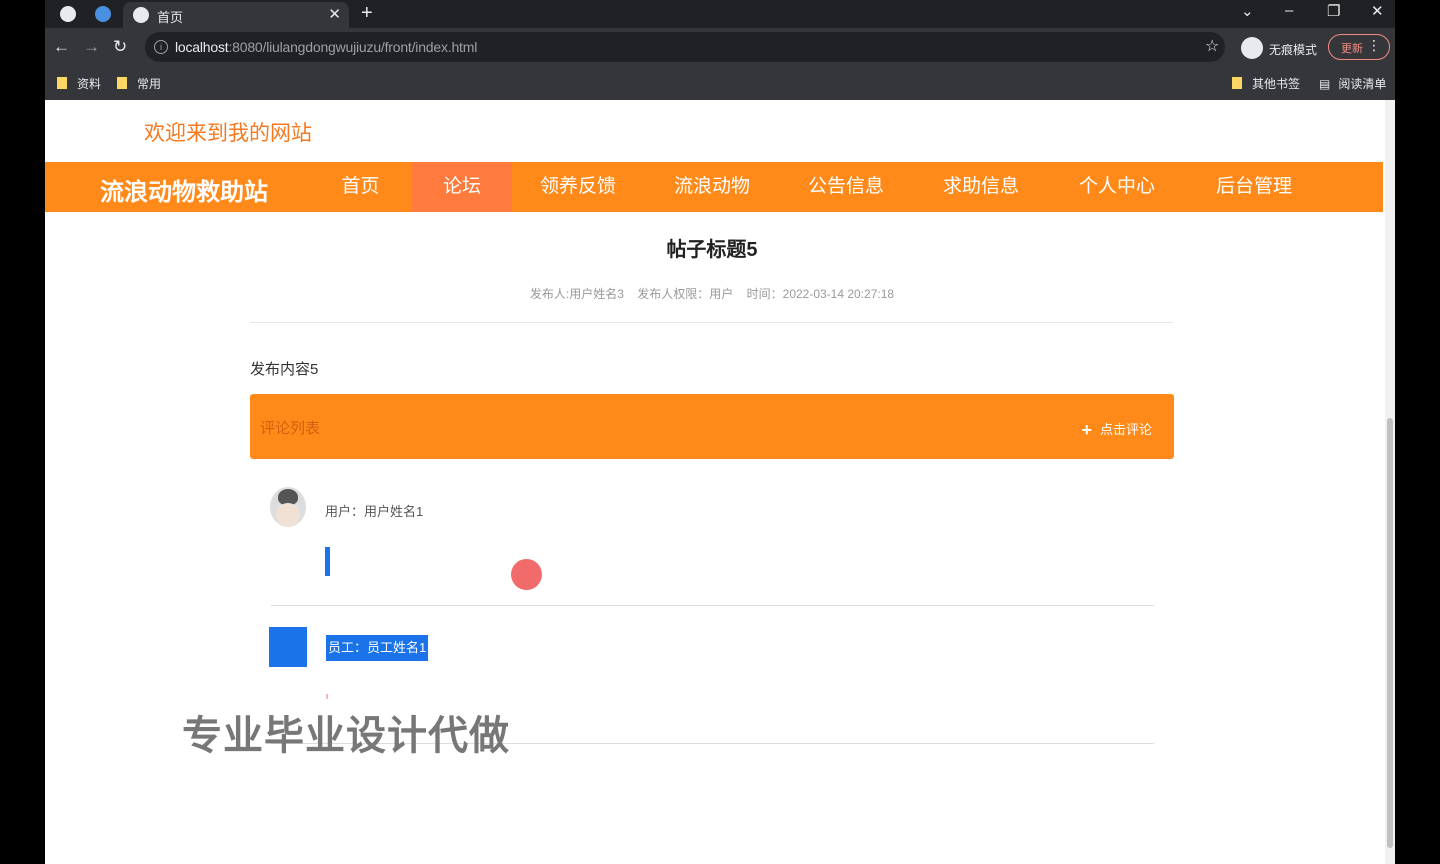 The width and height of the screenshot is (1440, 864). What do you see at coordinates (1116, 430) in the screenshot?
I see `add-comment-button: + 点击评论` at bounding box center [1116, 430].